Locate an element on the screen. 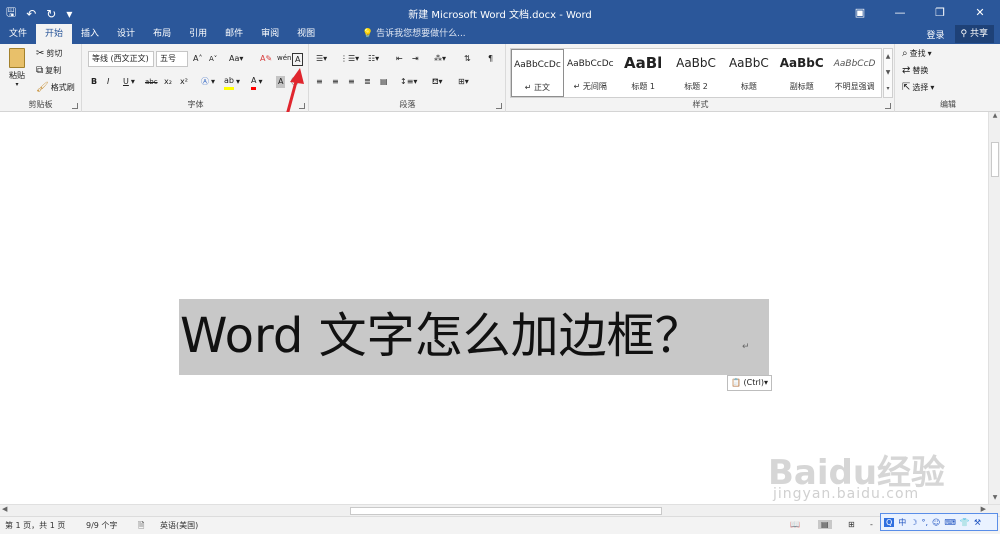  style-gallery-scroll: ▲ ▼ ▾ is located at coordinates (888, 73).